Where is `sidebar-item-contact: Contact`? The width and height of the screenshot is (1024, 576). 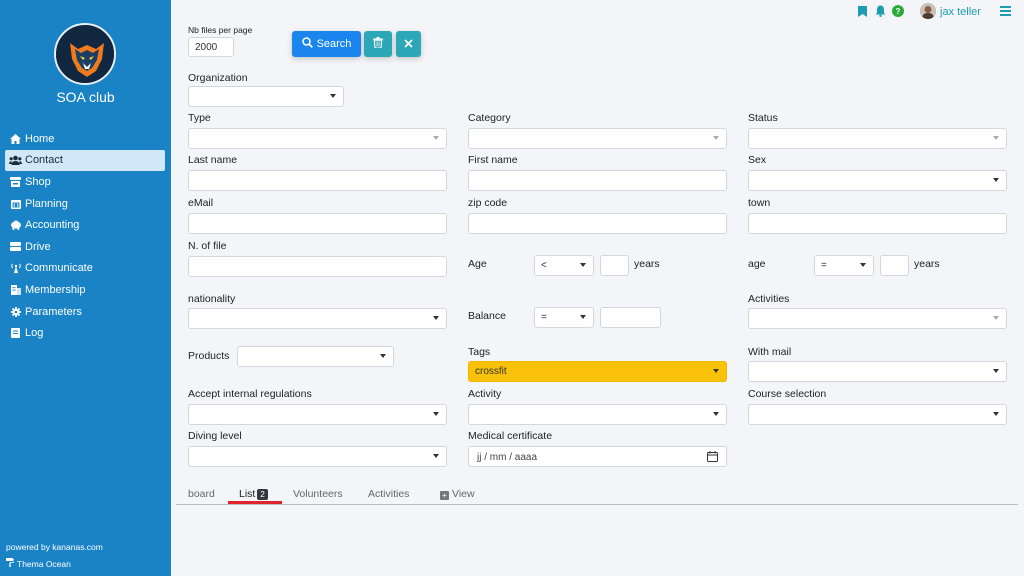 sidebar-item-contact: Contact is located at coordinates (85, 160).